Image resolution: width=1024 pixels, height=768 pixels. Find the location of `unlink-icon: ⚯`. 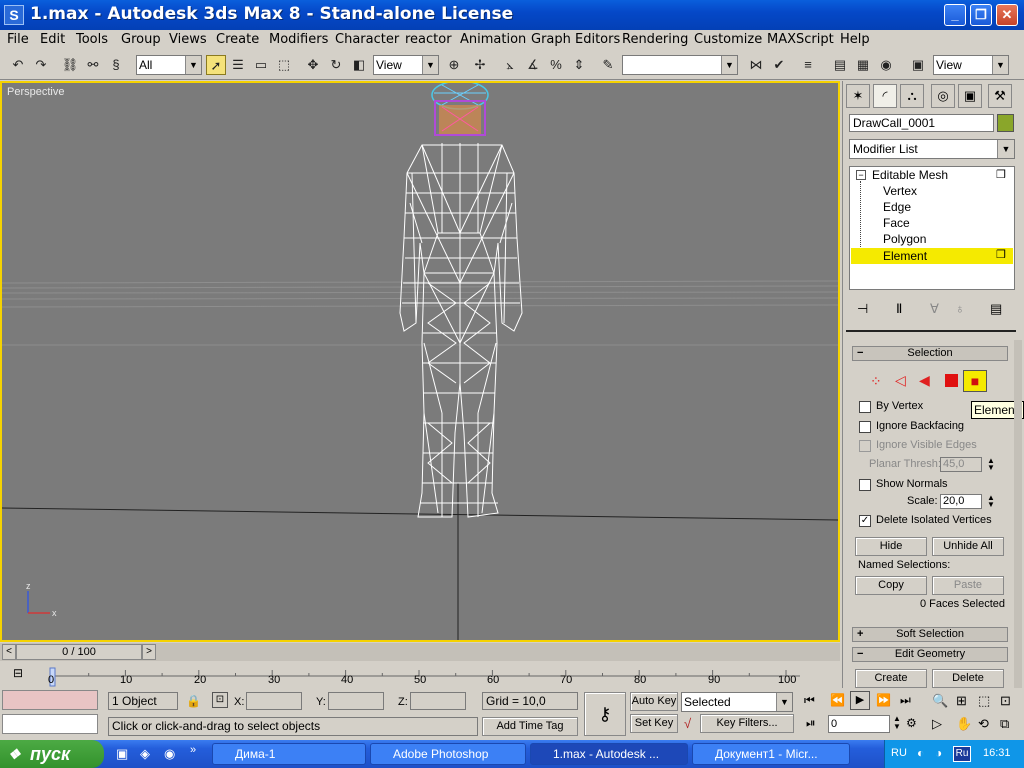

unlink-icon: ⚯ is located at coordinates (93, 65).